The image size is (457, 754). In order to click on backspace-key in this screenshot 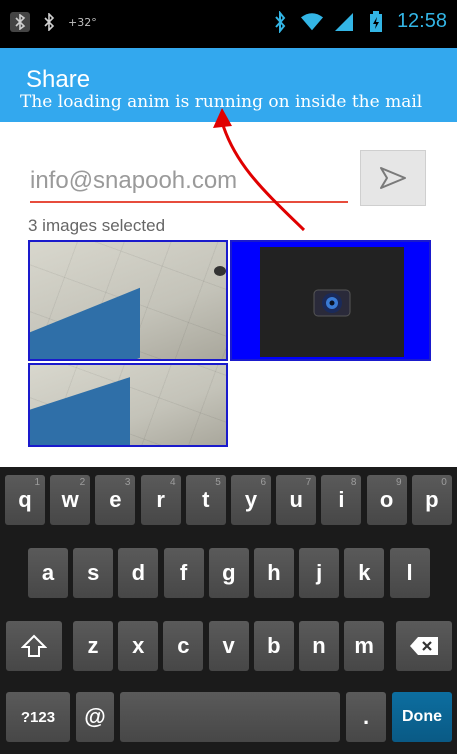, I will do `click(424, 646)`.